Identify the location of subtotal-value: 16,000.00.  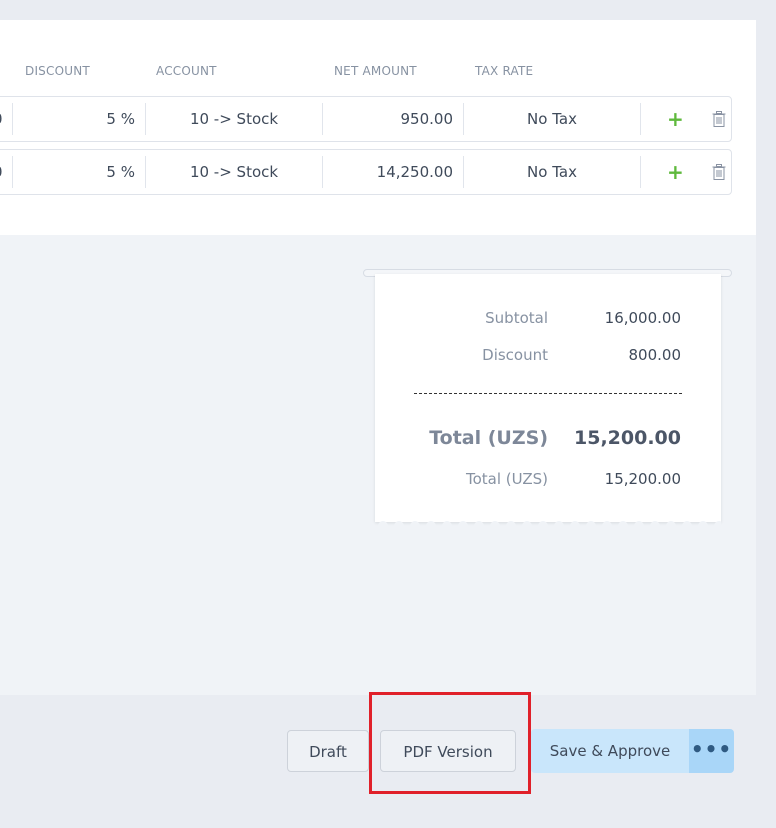
(642, 318).